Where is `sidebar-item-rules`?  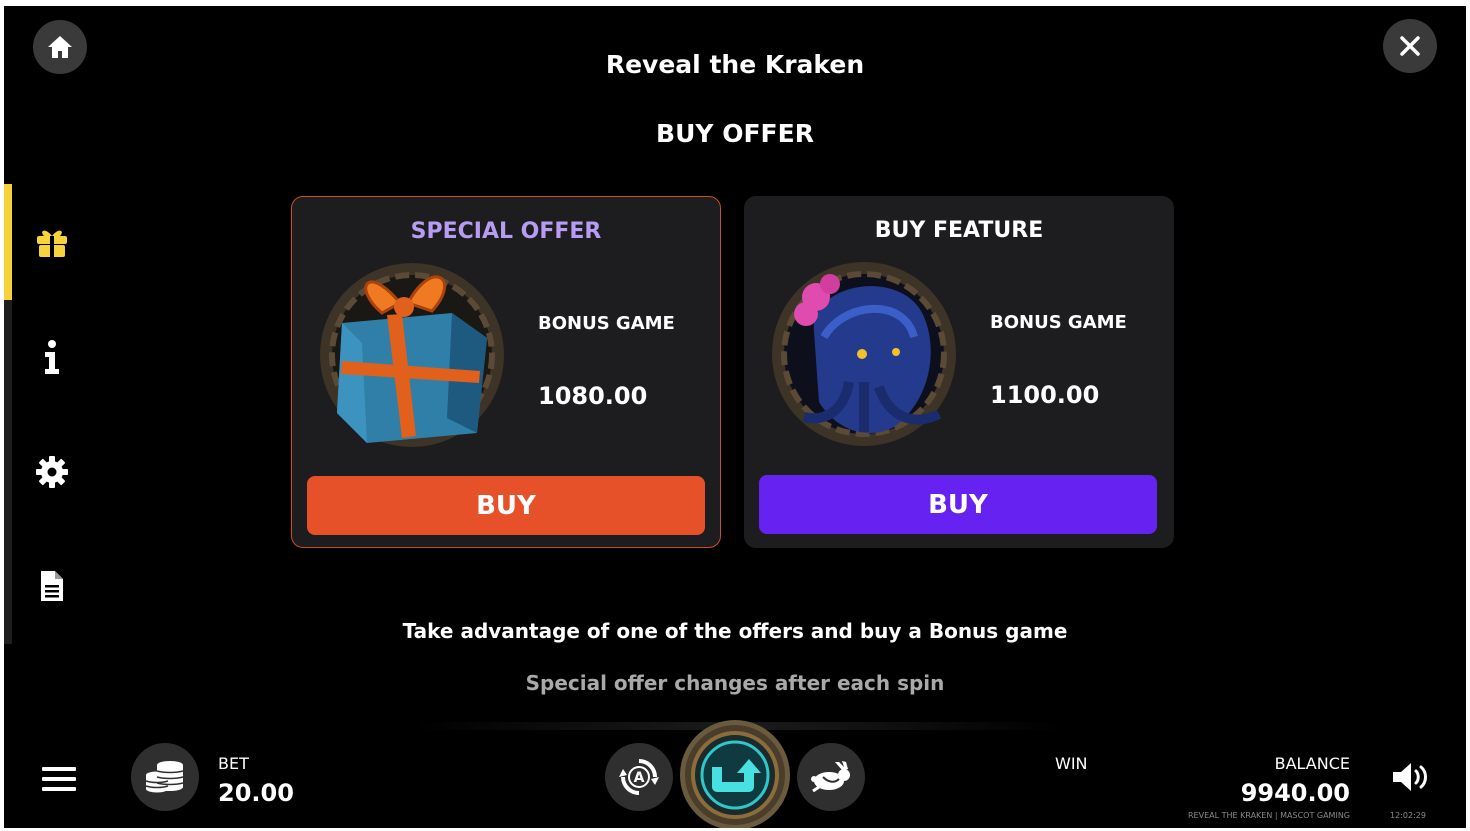 sidebar-item-rules is located at coordinates (52, 586).